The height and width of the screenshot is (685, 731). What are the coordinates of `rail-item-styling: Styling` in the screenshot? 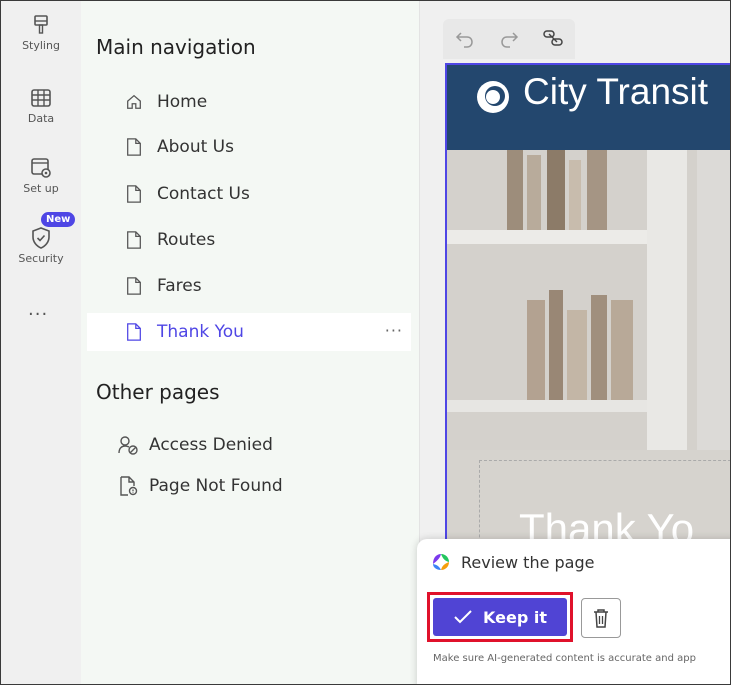 It's located at (41, 32).